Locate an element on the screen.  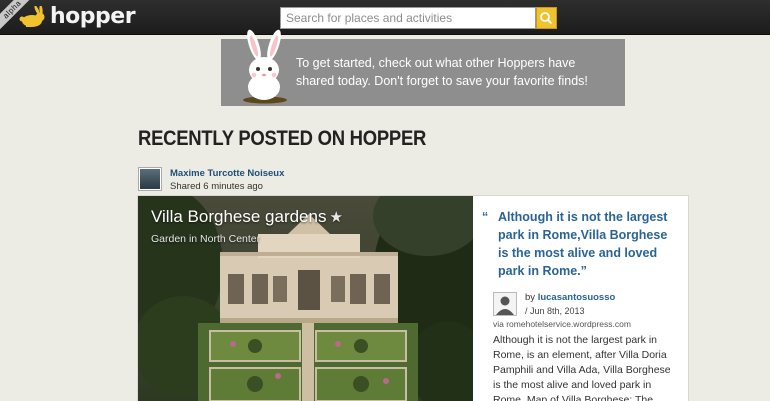
search-button is located at coordinates (546, 18).